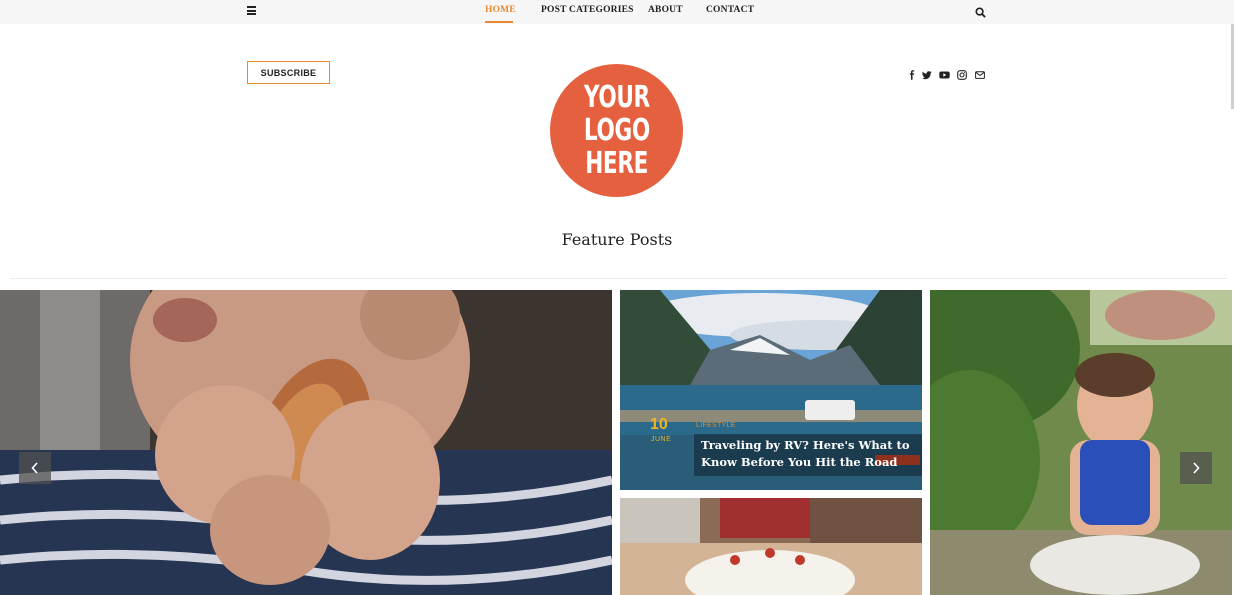 The width and height of the screenshot is (1234, 595). What do you see at coordinates (980, 76) in the screenshot?
I see `mail-icon` at bounding box center [980, 76].